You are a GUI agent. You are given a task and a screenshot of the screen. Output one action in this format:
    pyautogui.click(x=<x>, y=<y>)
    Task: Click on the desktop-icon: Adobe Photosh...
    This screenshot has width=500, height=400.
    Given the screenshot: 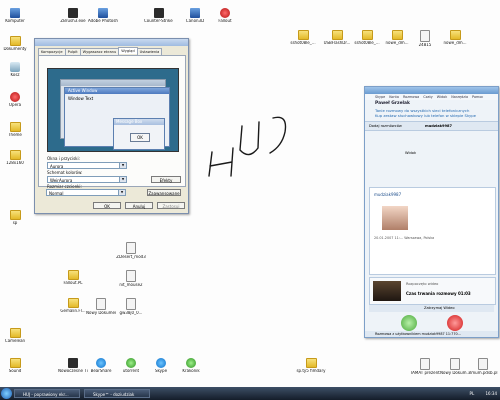 What is the action you would take?
    pyautogui.click(x=103, y=16)
    